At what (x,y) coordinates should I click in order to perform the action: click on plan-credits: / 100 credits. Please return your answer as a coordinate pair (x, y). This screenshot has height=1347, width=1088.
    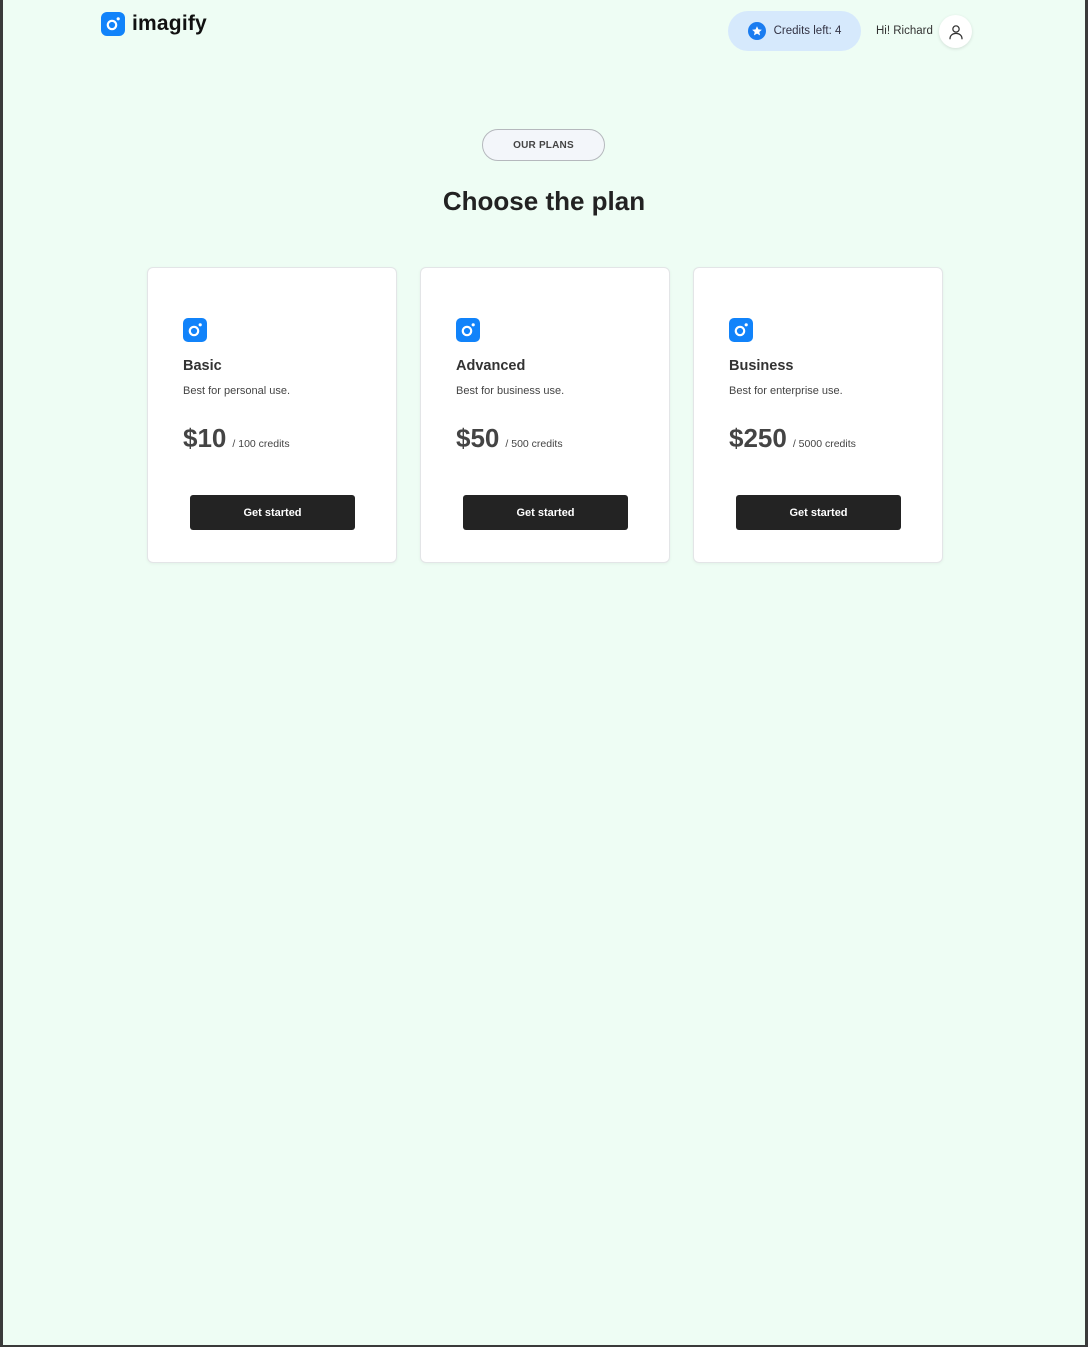
    Looking at the image, I should click on (261, 444).